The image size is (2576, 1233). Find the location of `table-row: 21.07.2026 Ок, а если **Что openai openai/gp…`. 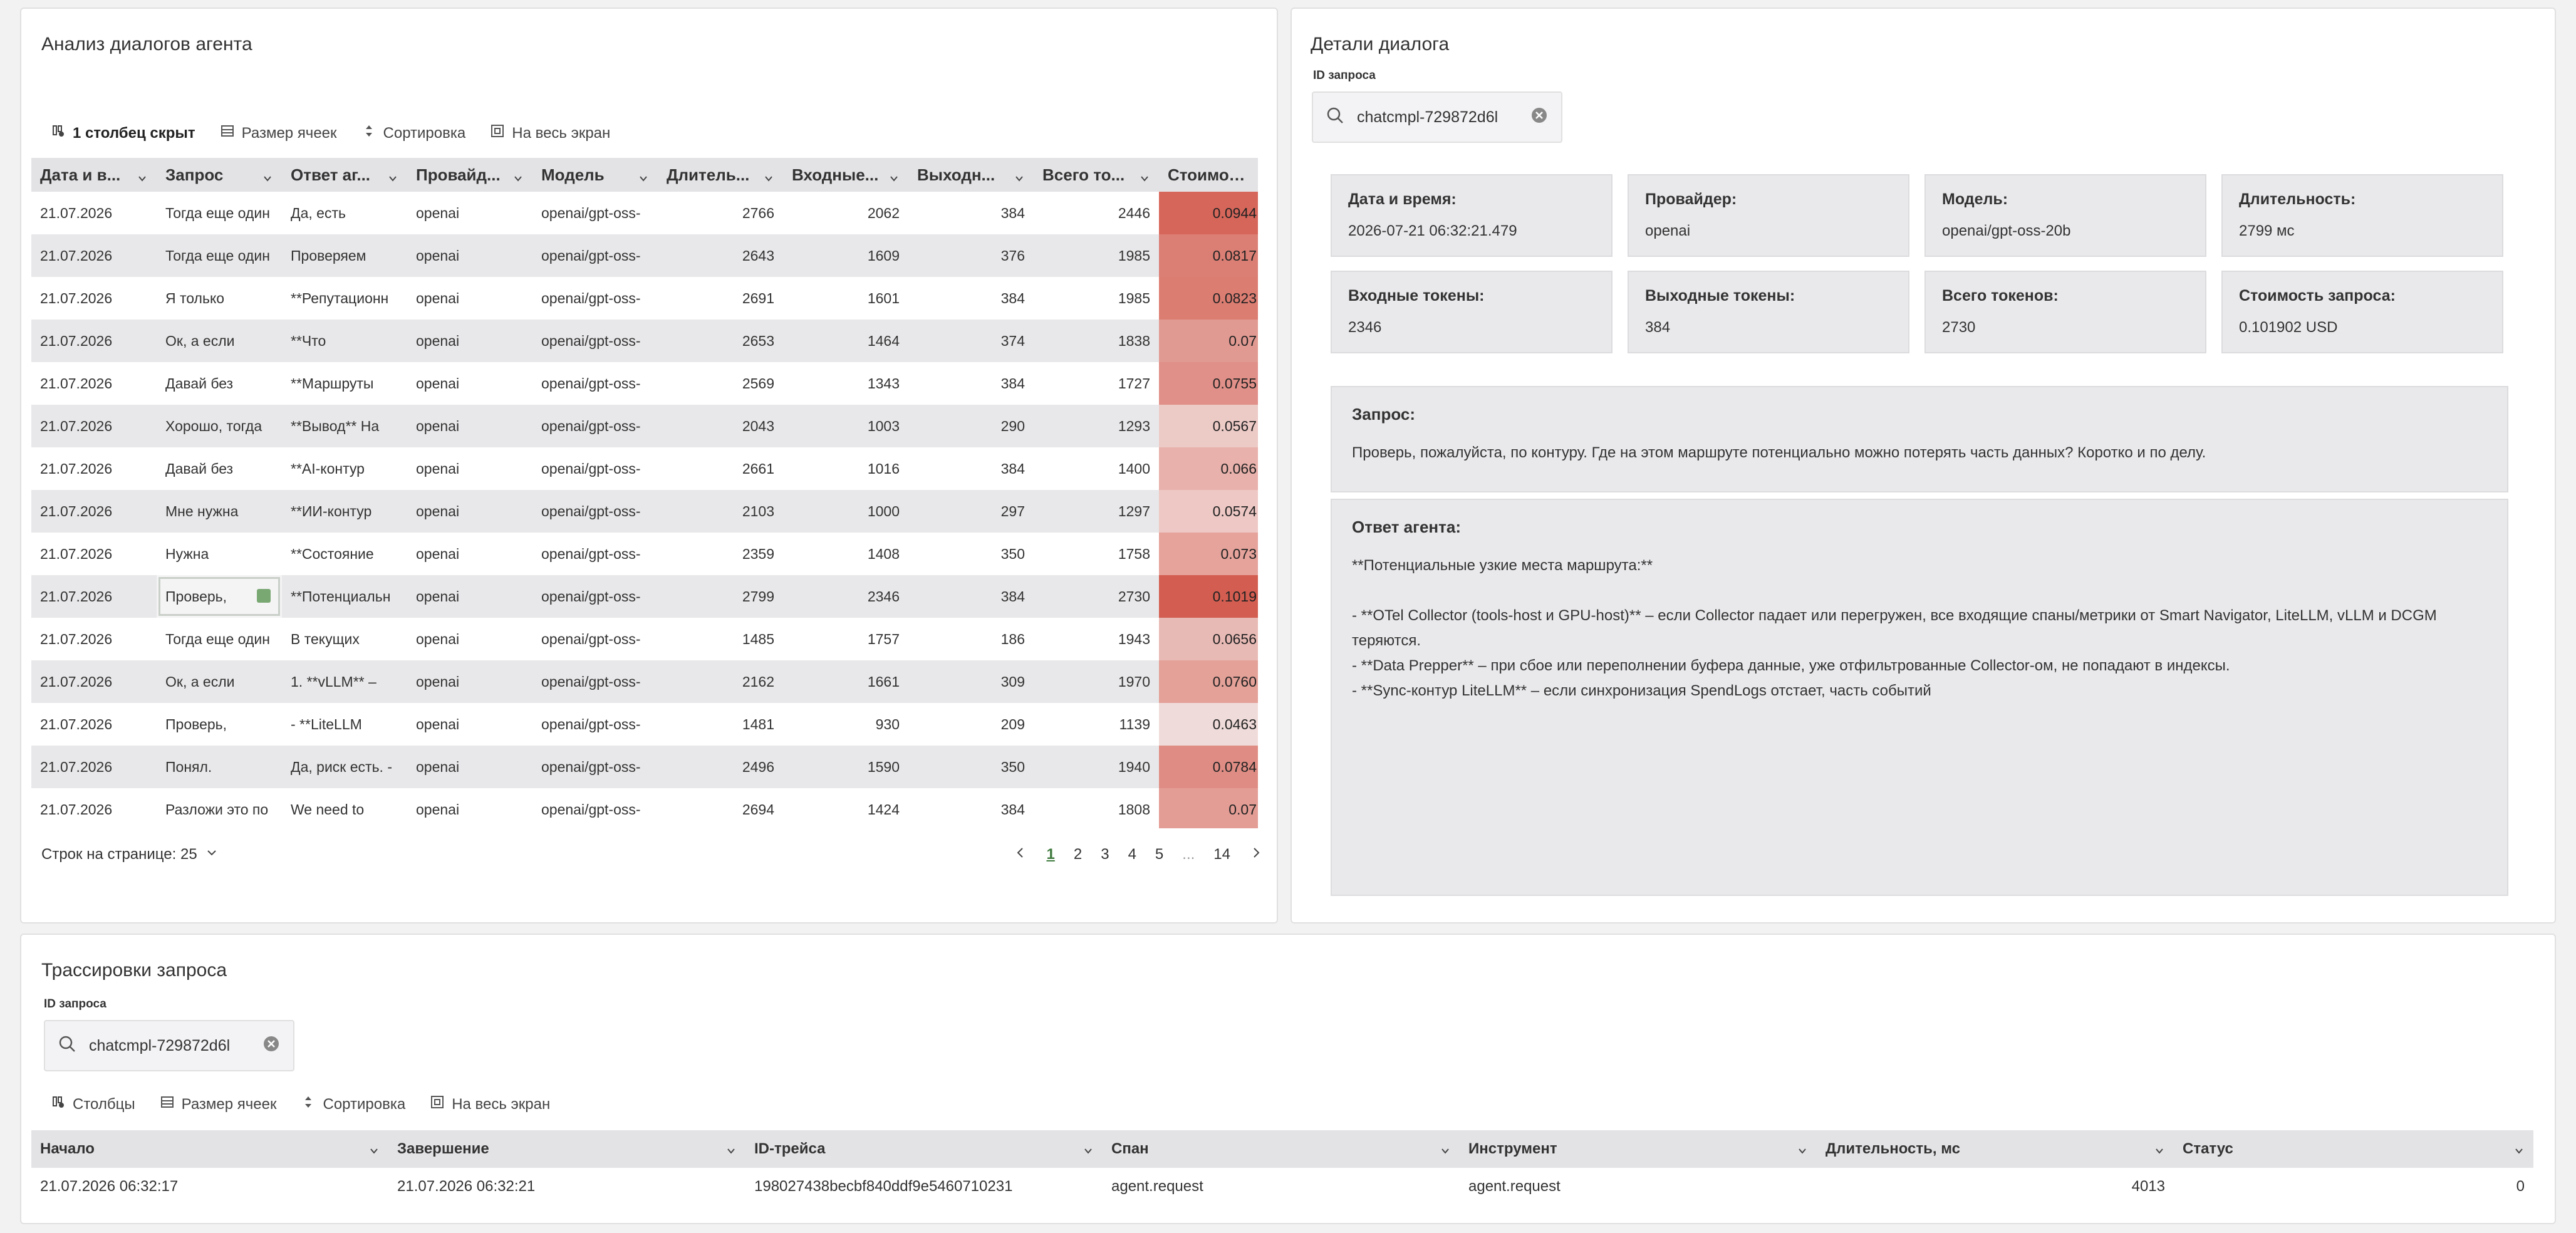

table-row: 21.07.2026 Ок, а если **Что openai openai/gp… is located at coordinates (644, 341).